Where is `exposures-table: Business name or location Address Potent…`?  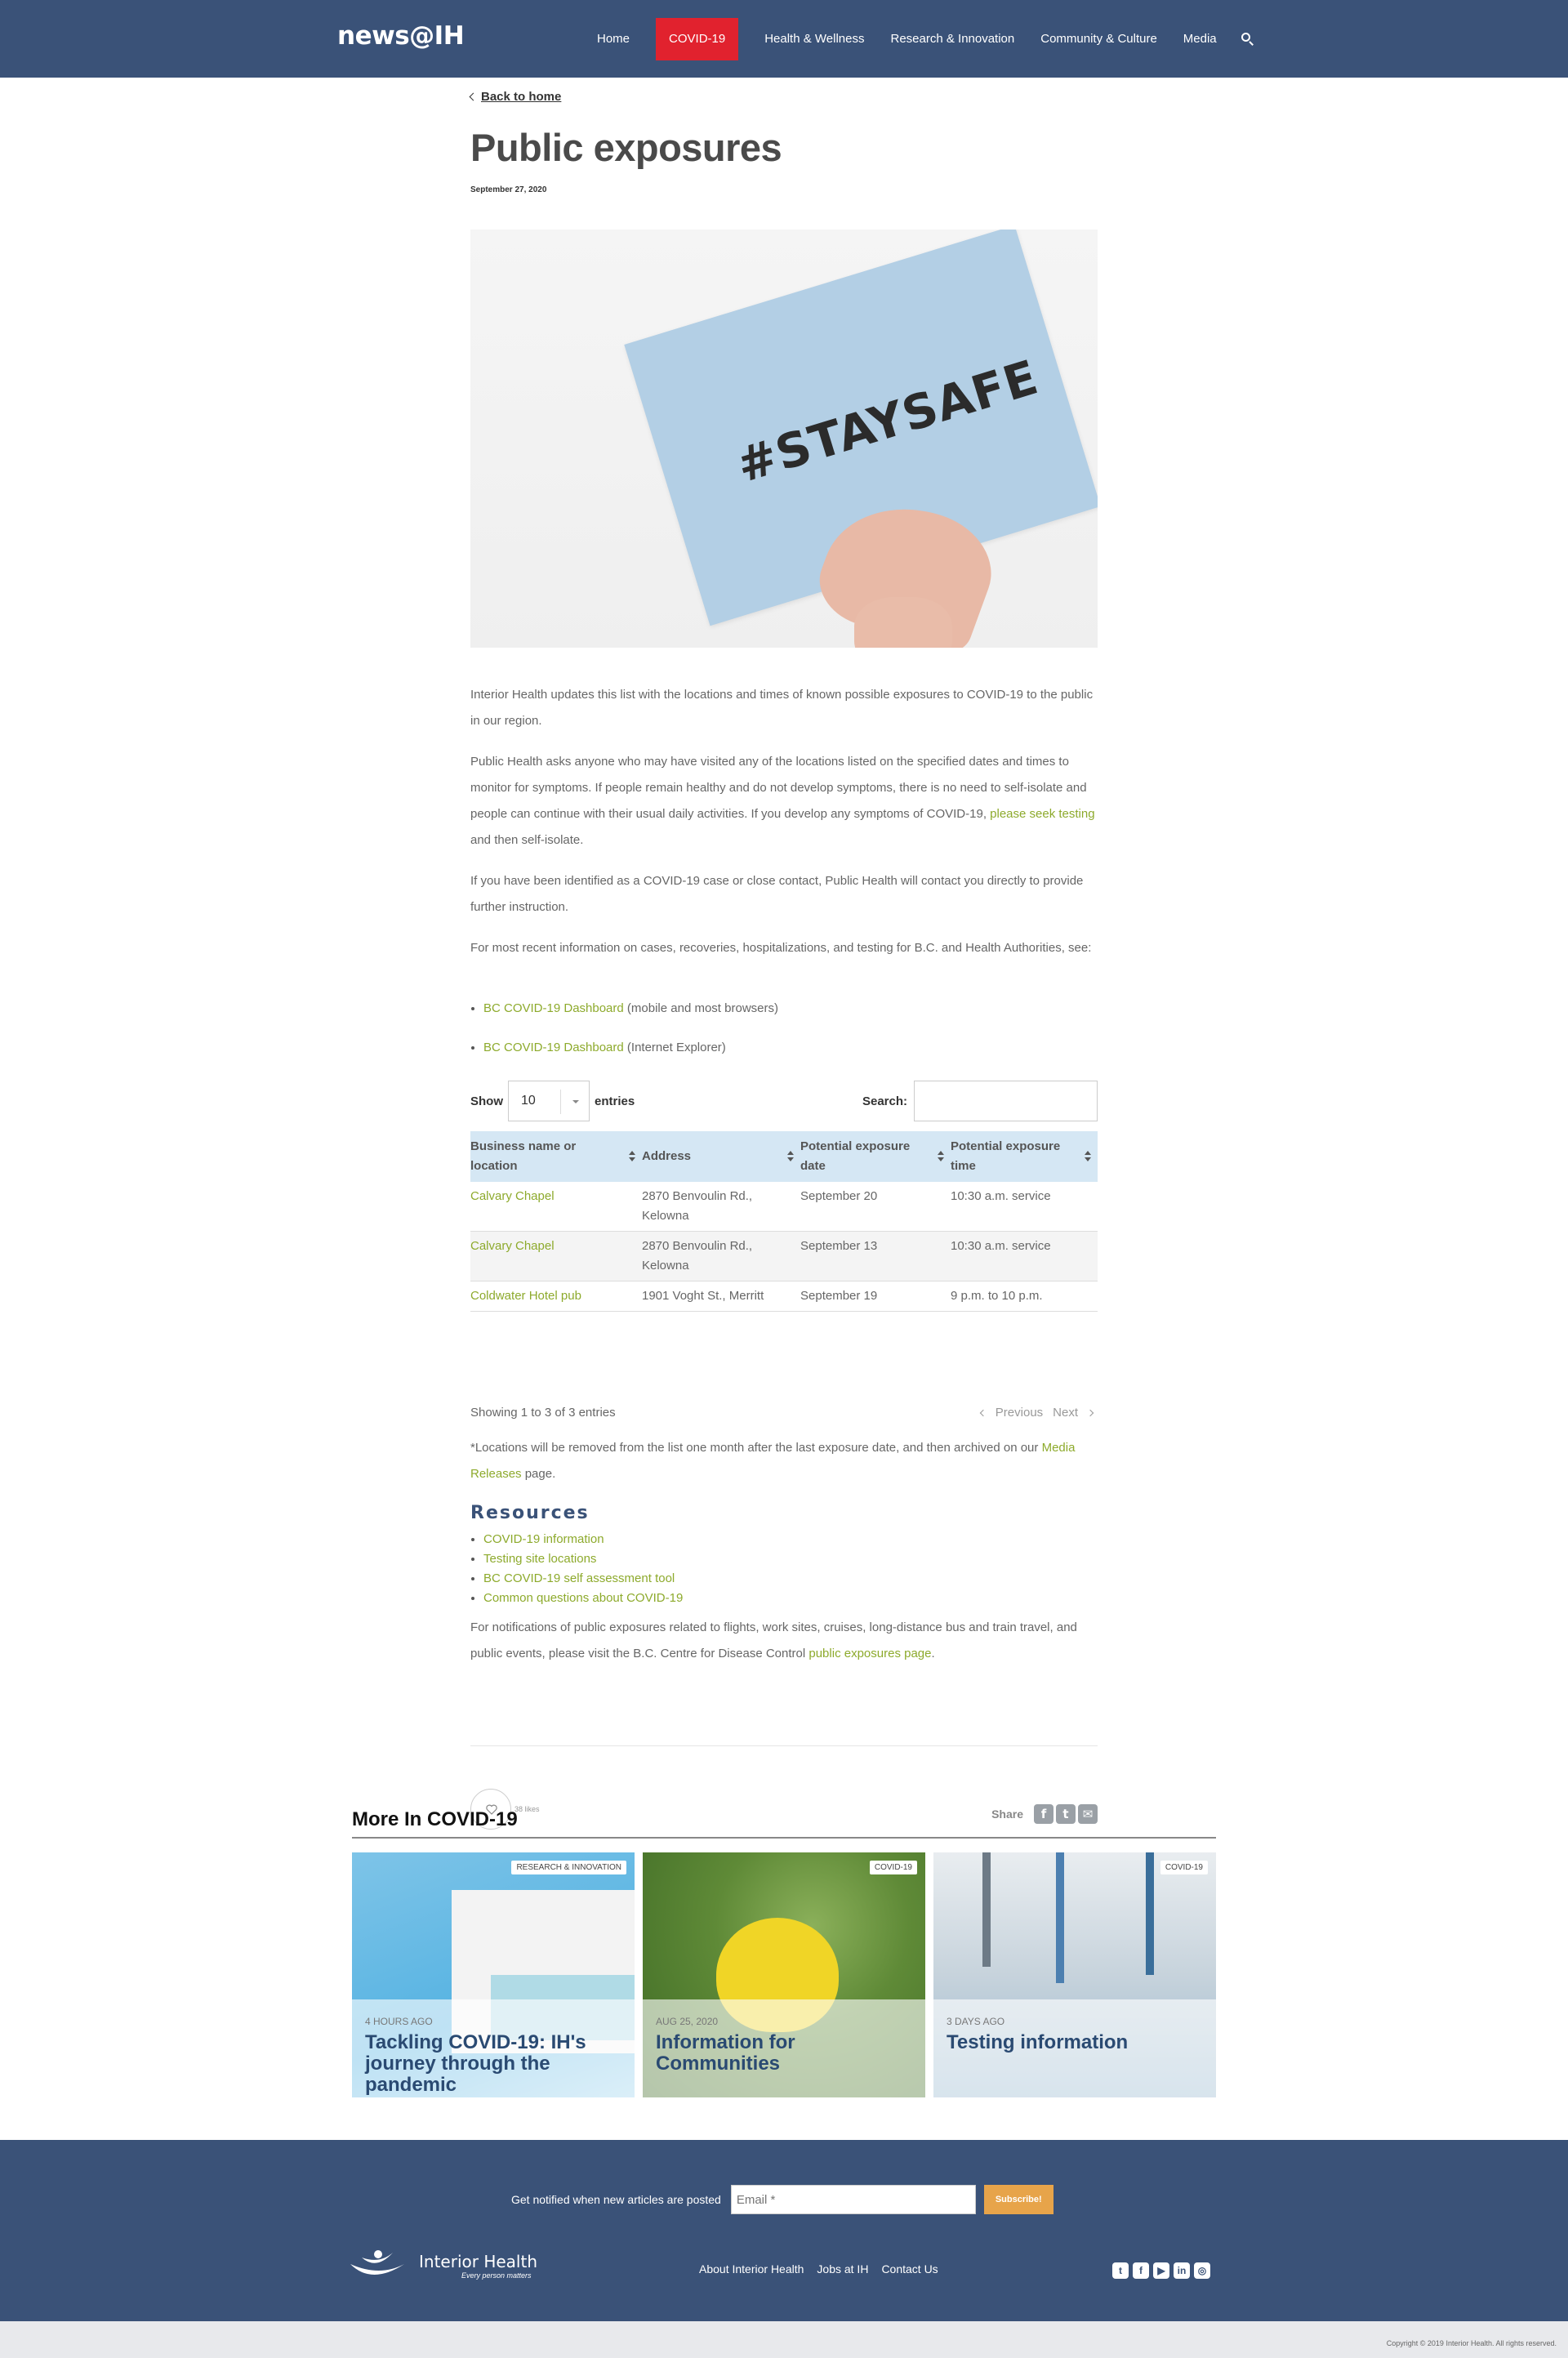 exposures-table: Business name or location Address Potent… is located at coordinates (784, 1221).